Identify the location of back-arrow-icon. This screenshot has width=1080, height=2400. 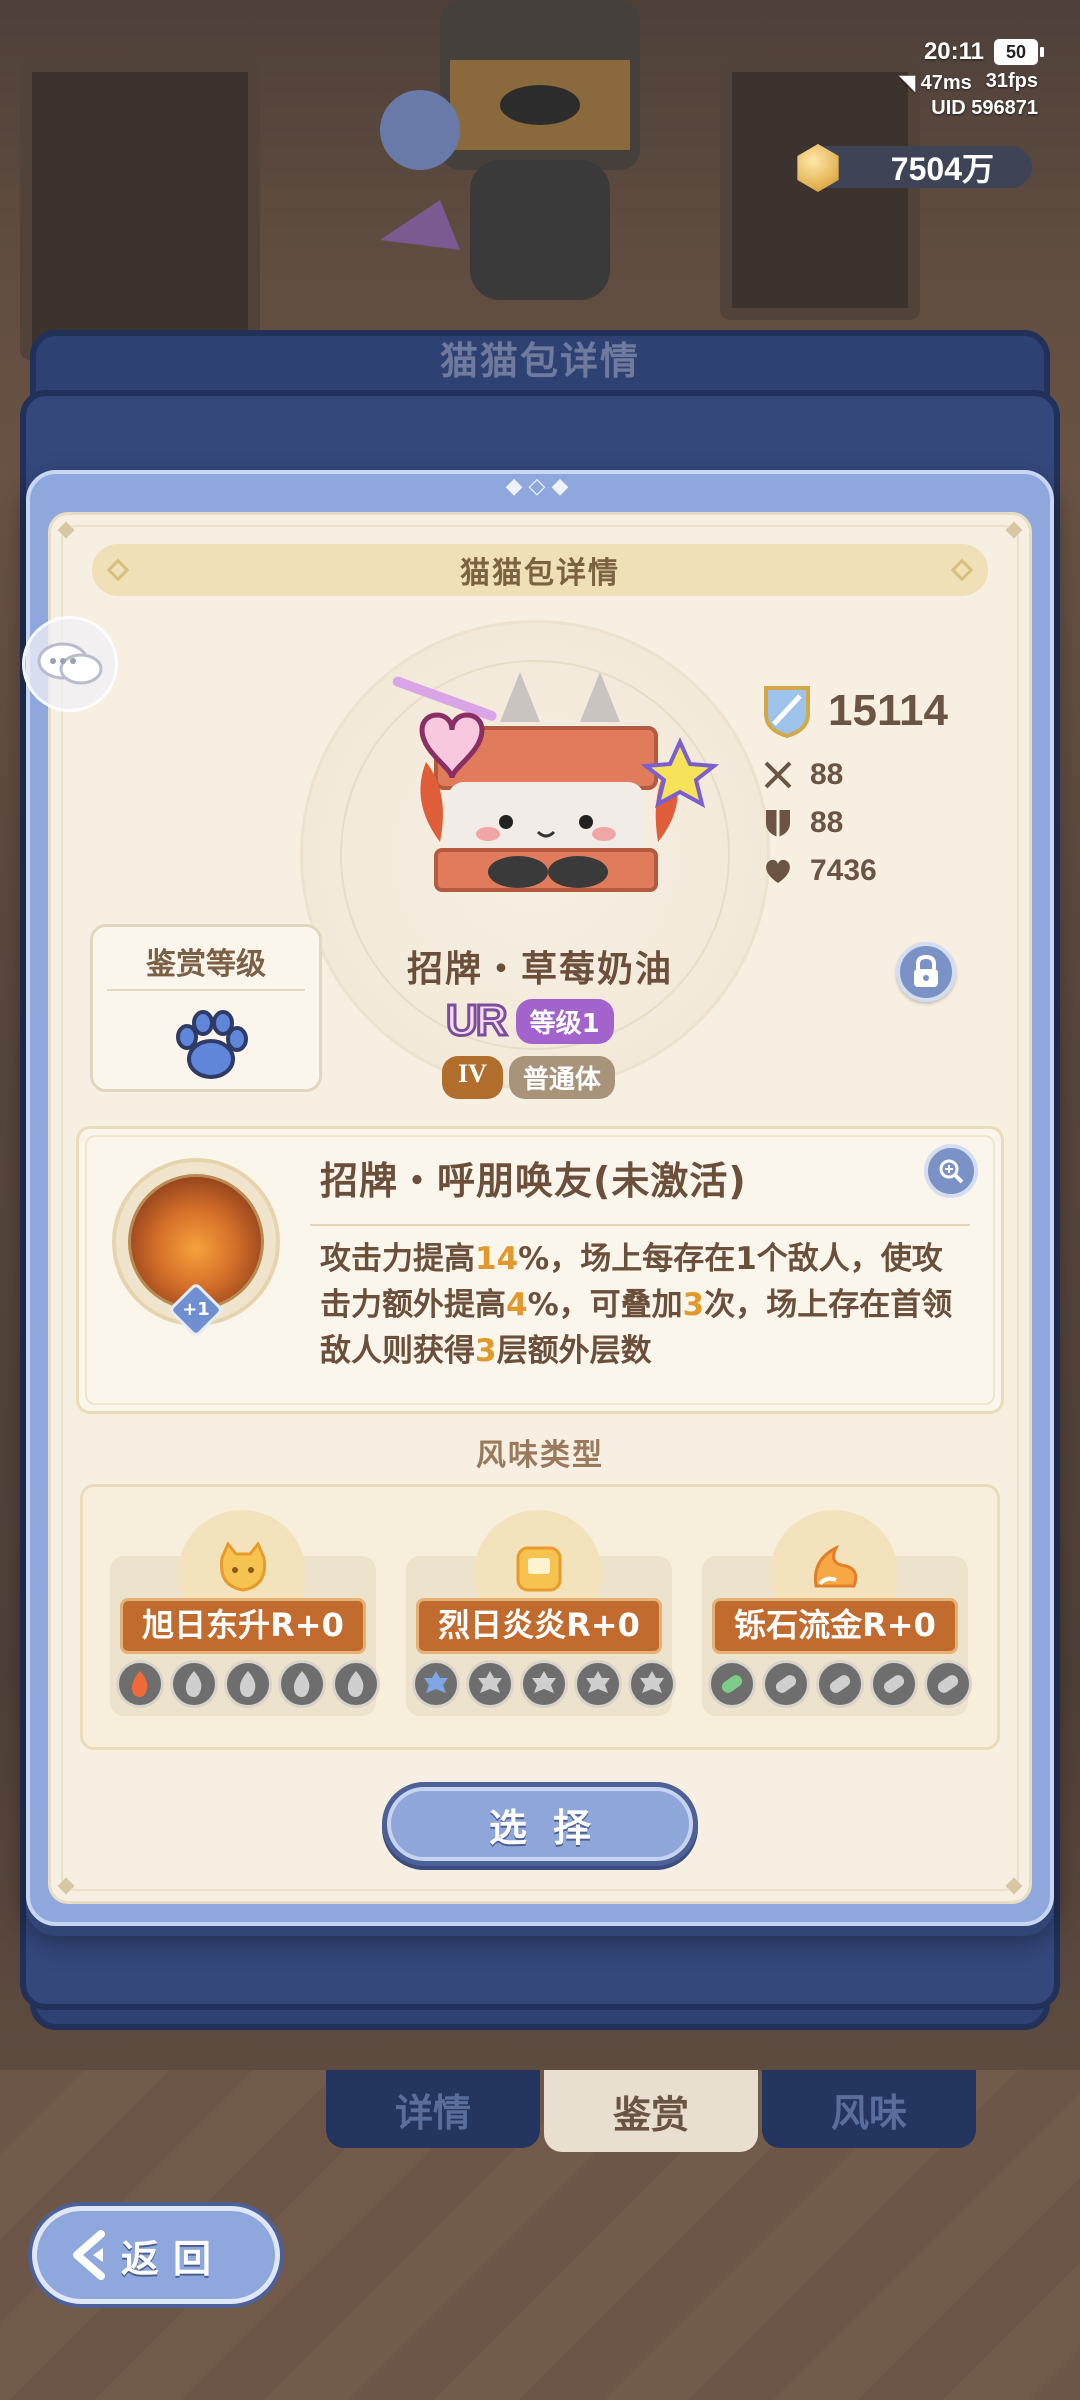
(89, 2255).